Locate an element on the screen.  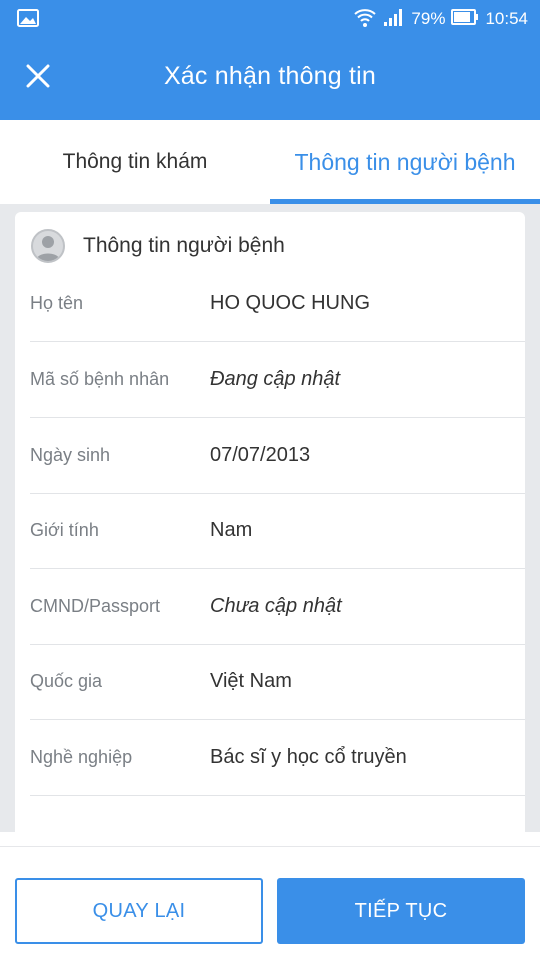
info-row-birth-date: Ngày sinh 07/07/2013 is located at coordinates (277, 456).